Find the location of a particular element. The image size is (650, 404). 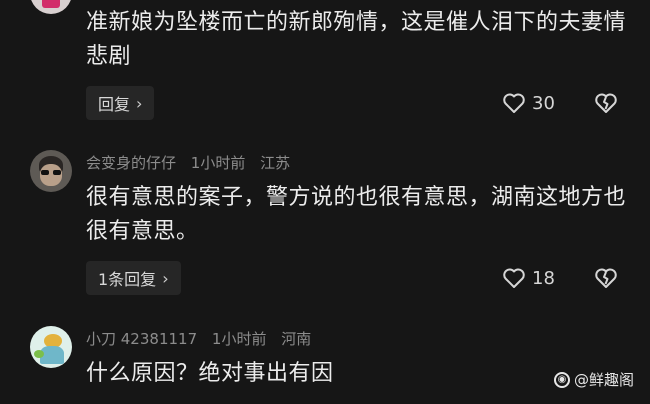

comment-meta: 小刀 42381117 1小时前 河南 is located at coordinates (203, 338).